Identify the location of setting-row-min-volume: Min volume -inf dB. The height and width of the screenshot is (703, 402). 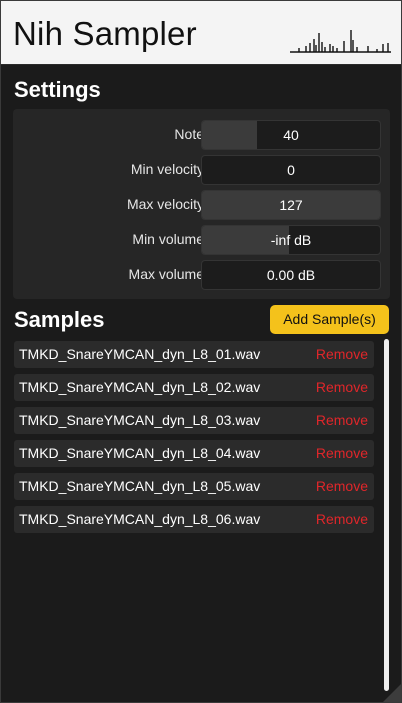
(201, 239).